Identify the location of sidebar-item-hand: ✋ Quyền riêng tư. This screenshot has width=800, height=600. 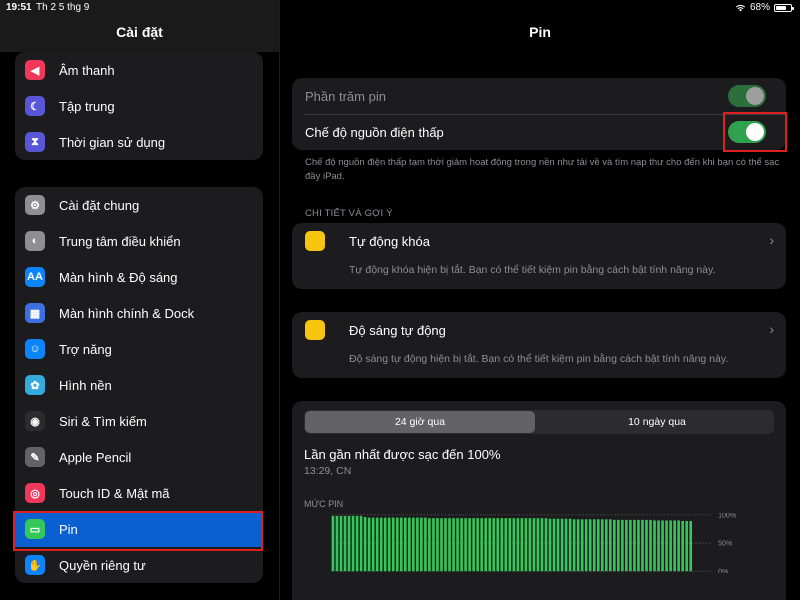
(139, 565).